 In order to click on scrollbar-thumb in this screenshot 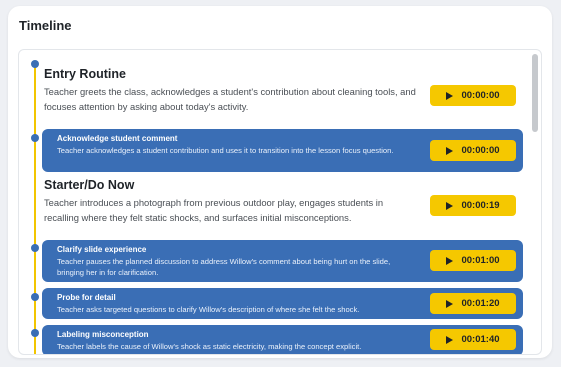, I will do `click(535, 93)`.